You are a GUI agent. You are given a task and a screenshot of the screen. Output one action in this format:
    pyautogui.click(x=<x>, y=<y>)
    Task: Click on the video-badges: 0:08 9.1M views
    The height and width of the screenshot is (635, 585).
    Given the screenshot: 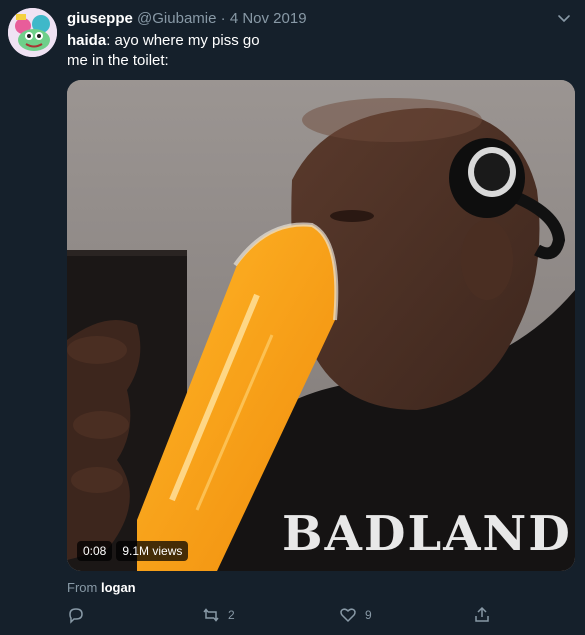 What is the action you would take?
    pyautogui.click(x=133, y=551)
    